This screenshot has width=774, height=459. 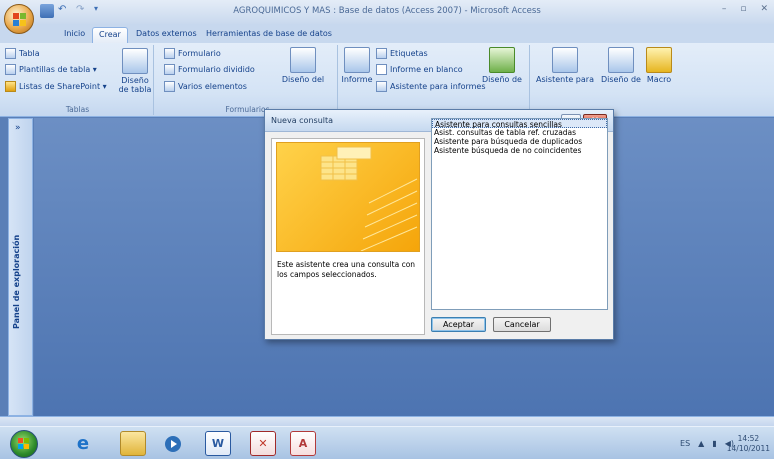 What do you see at coordinates (724, 9) in the screenshot?
I see `minimize-button: –` at bounding box center [724, 9].